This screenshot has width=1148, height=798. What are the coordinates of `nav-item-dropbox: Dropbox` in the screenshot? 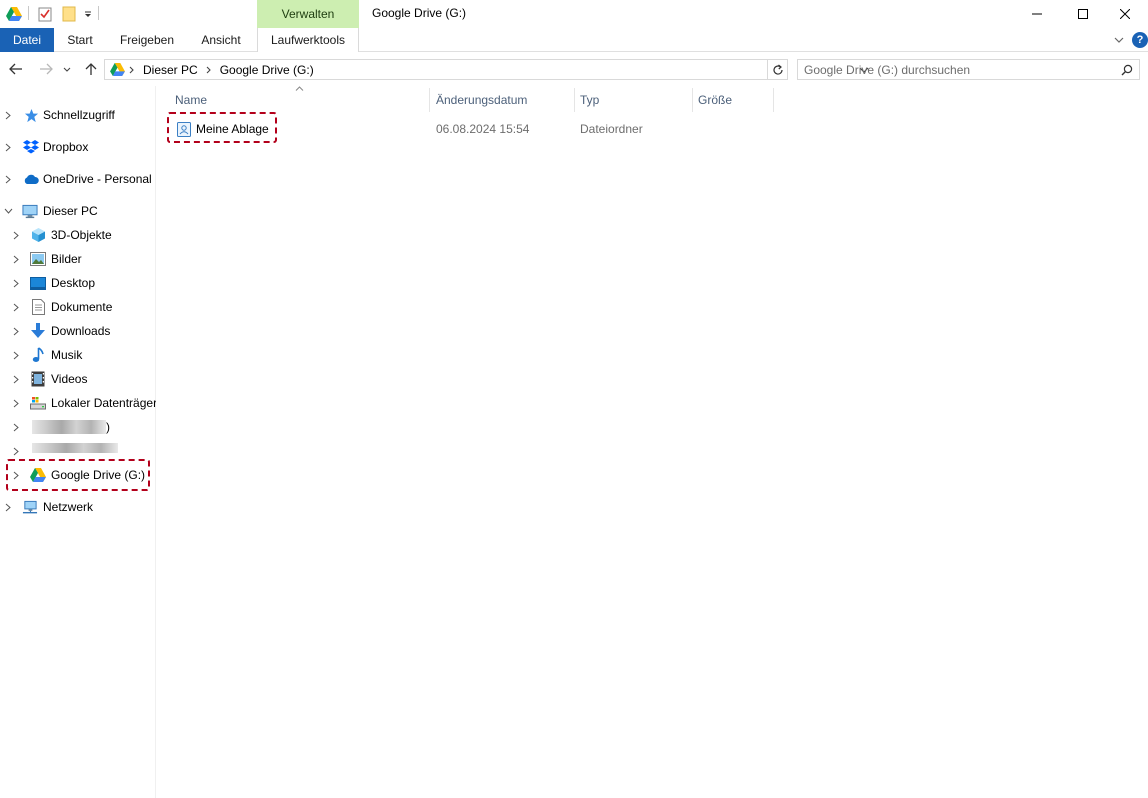 It's located at (78, 147).